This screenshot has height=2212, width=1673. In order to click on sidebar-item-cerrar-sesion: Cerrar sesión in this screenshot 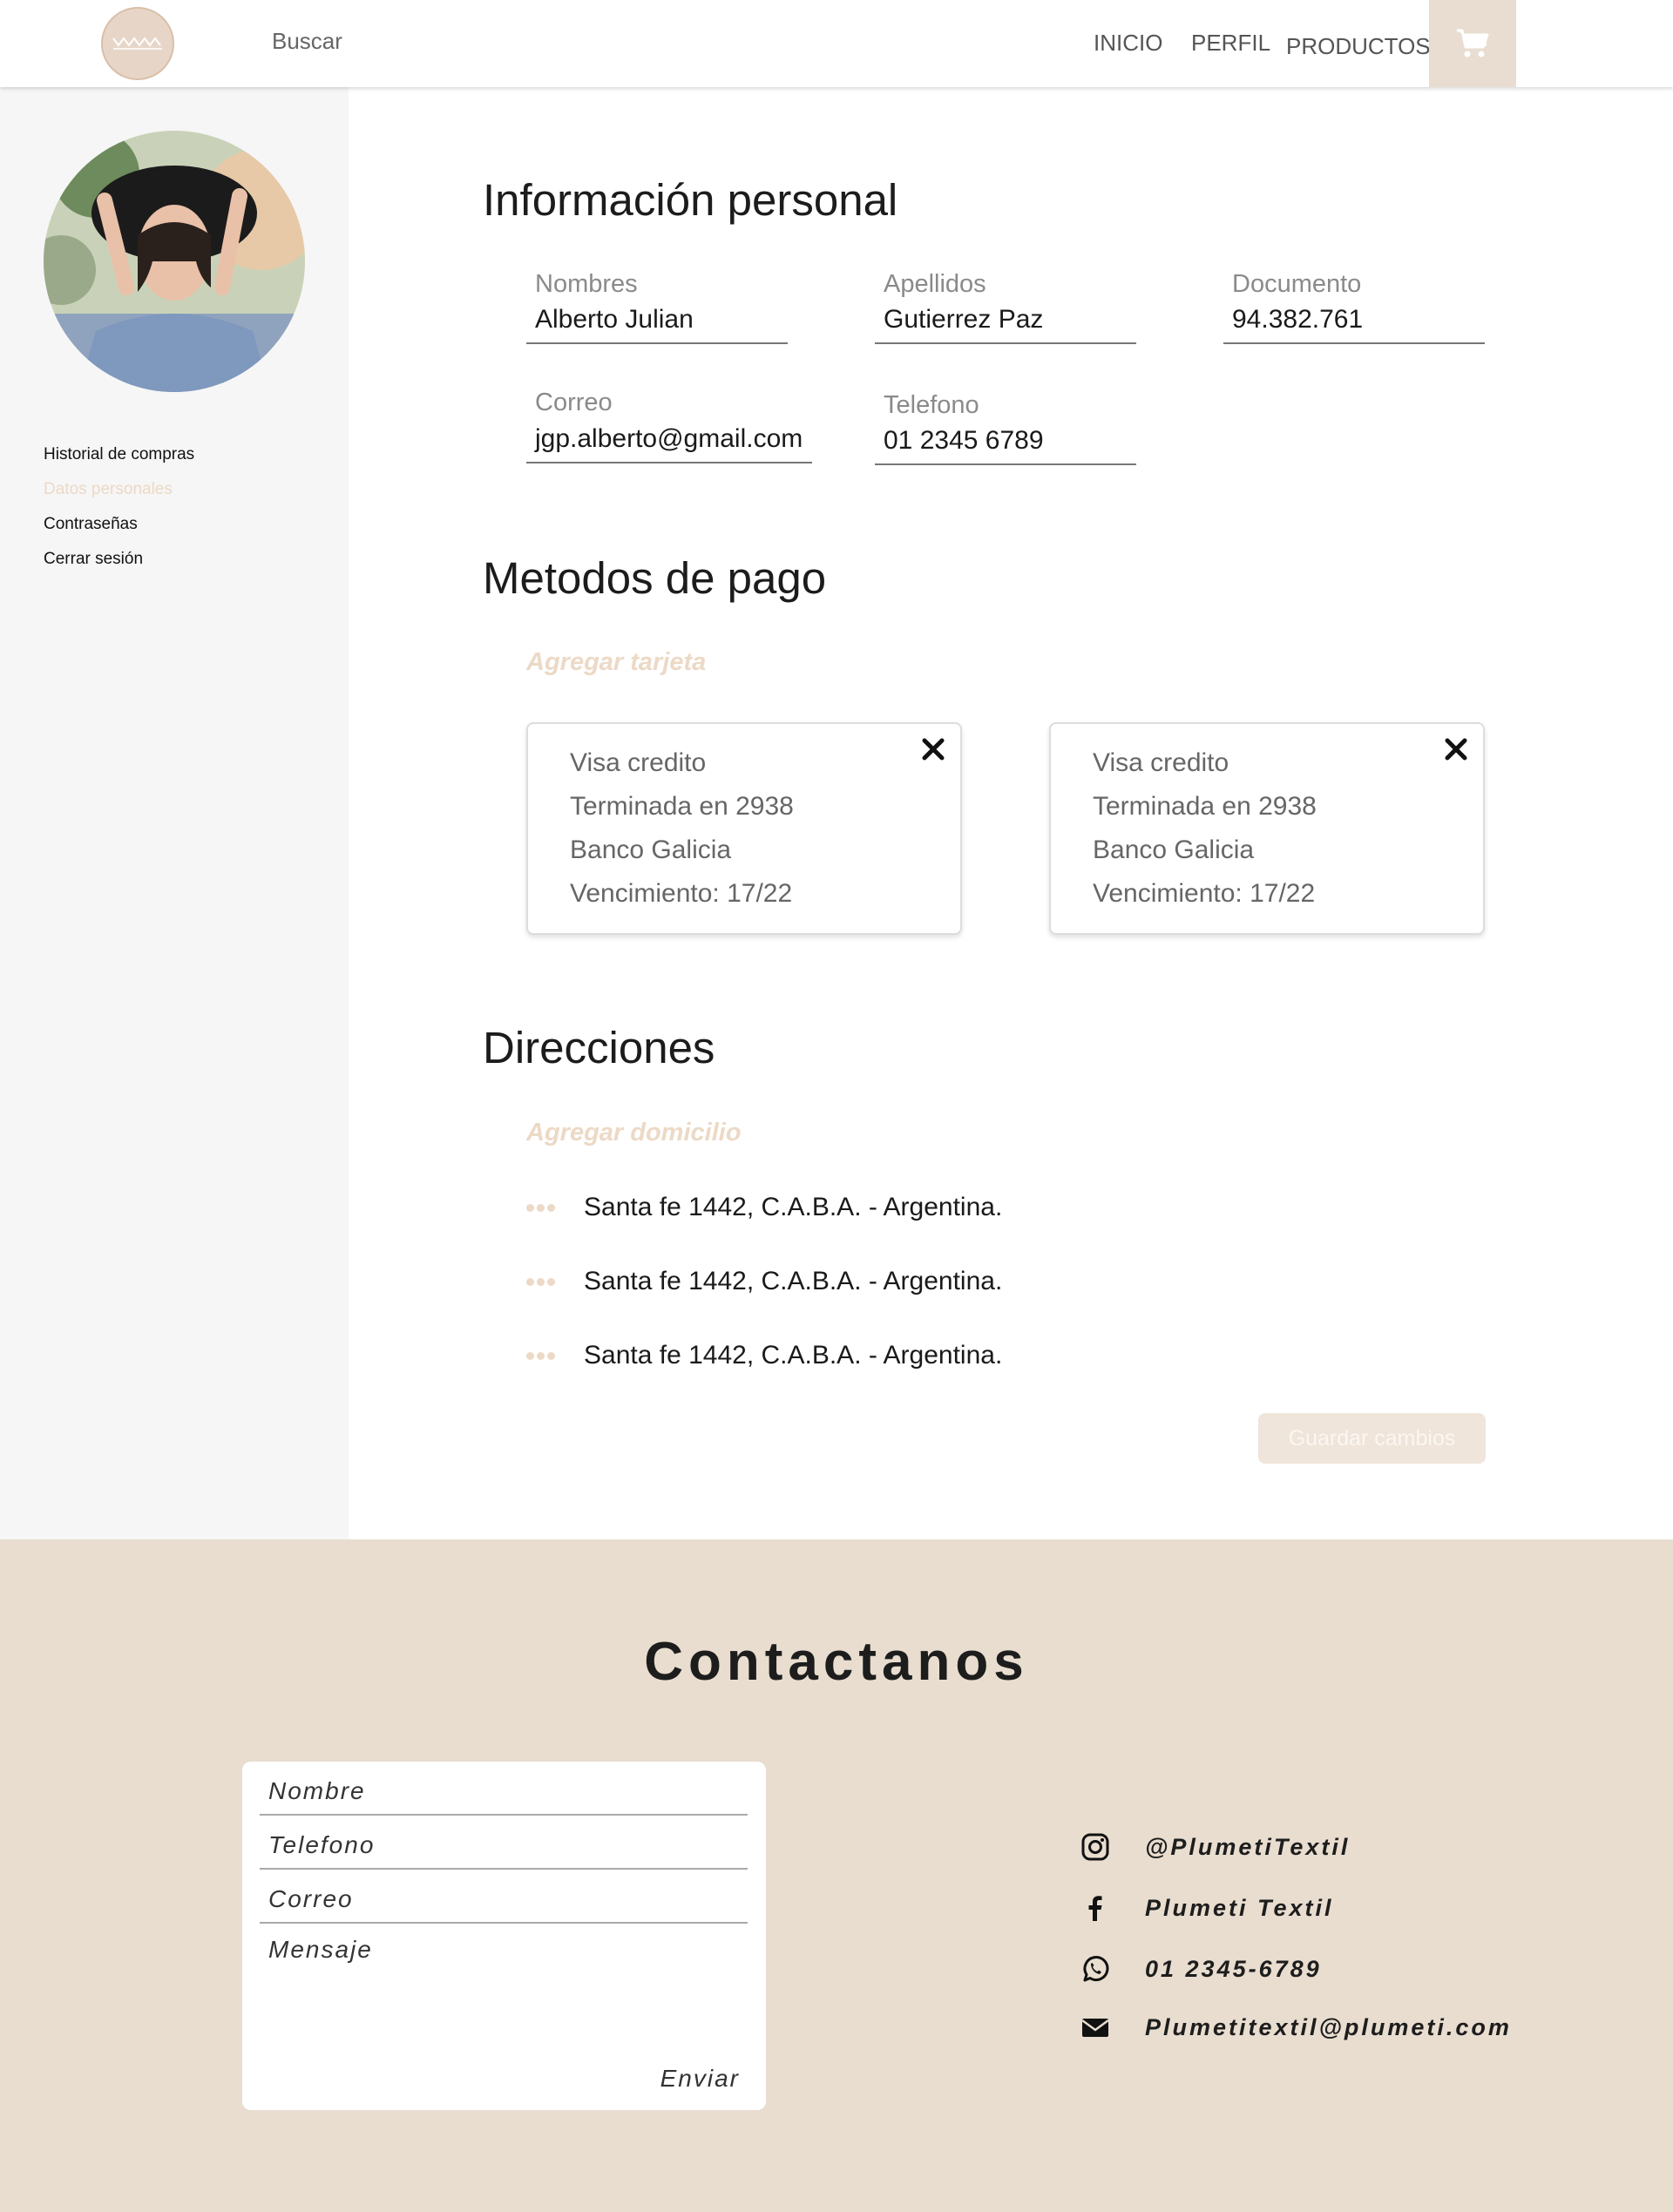, I will do `click(119, 566)`.